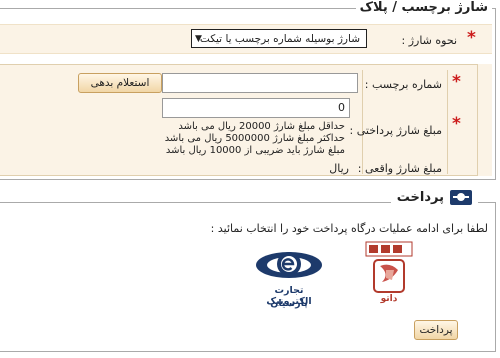 The width and height of the screenshot is (500, 358). What do you see at coordinates (485, 120) in the screenshot?
I see `panel-side` at bounding box center [485, 120].